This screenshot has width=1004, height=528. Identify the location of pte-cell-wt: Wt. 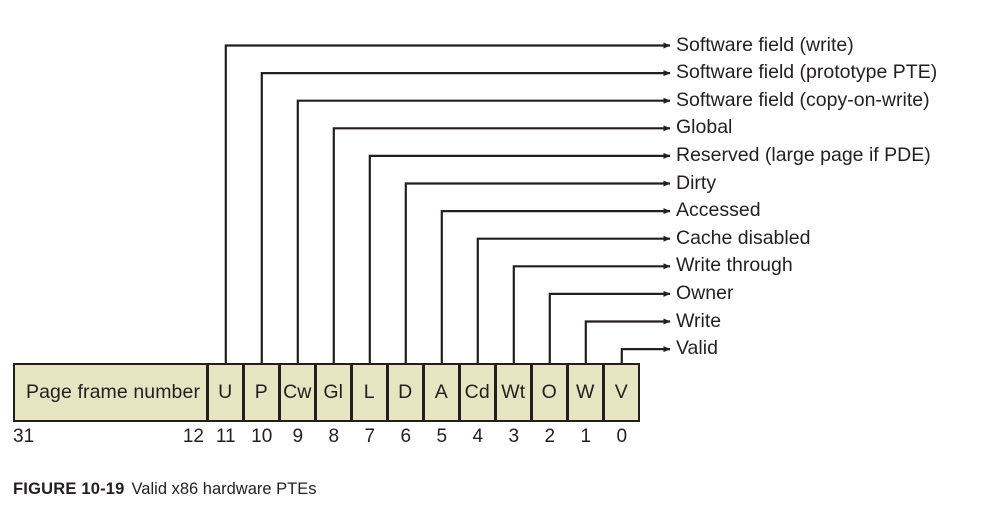
(513, 392).